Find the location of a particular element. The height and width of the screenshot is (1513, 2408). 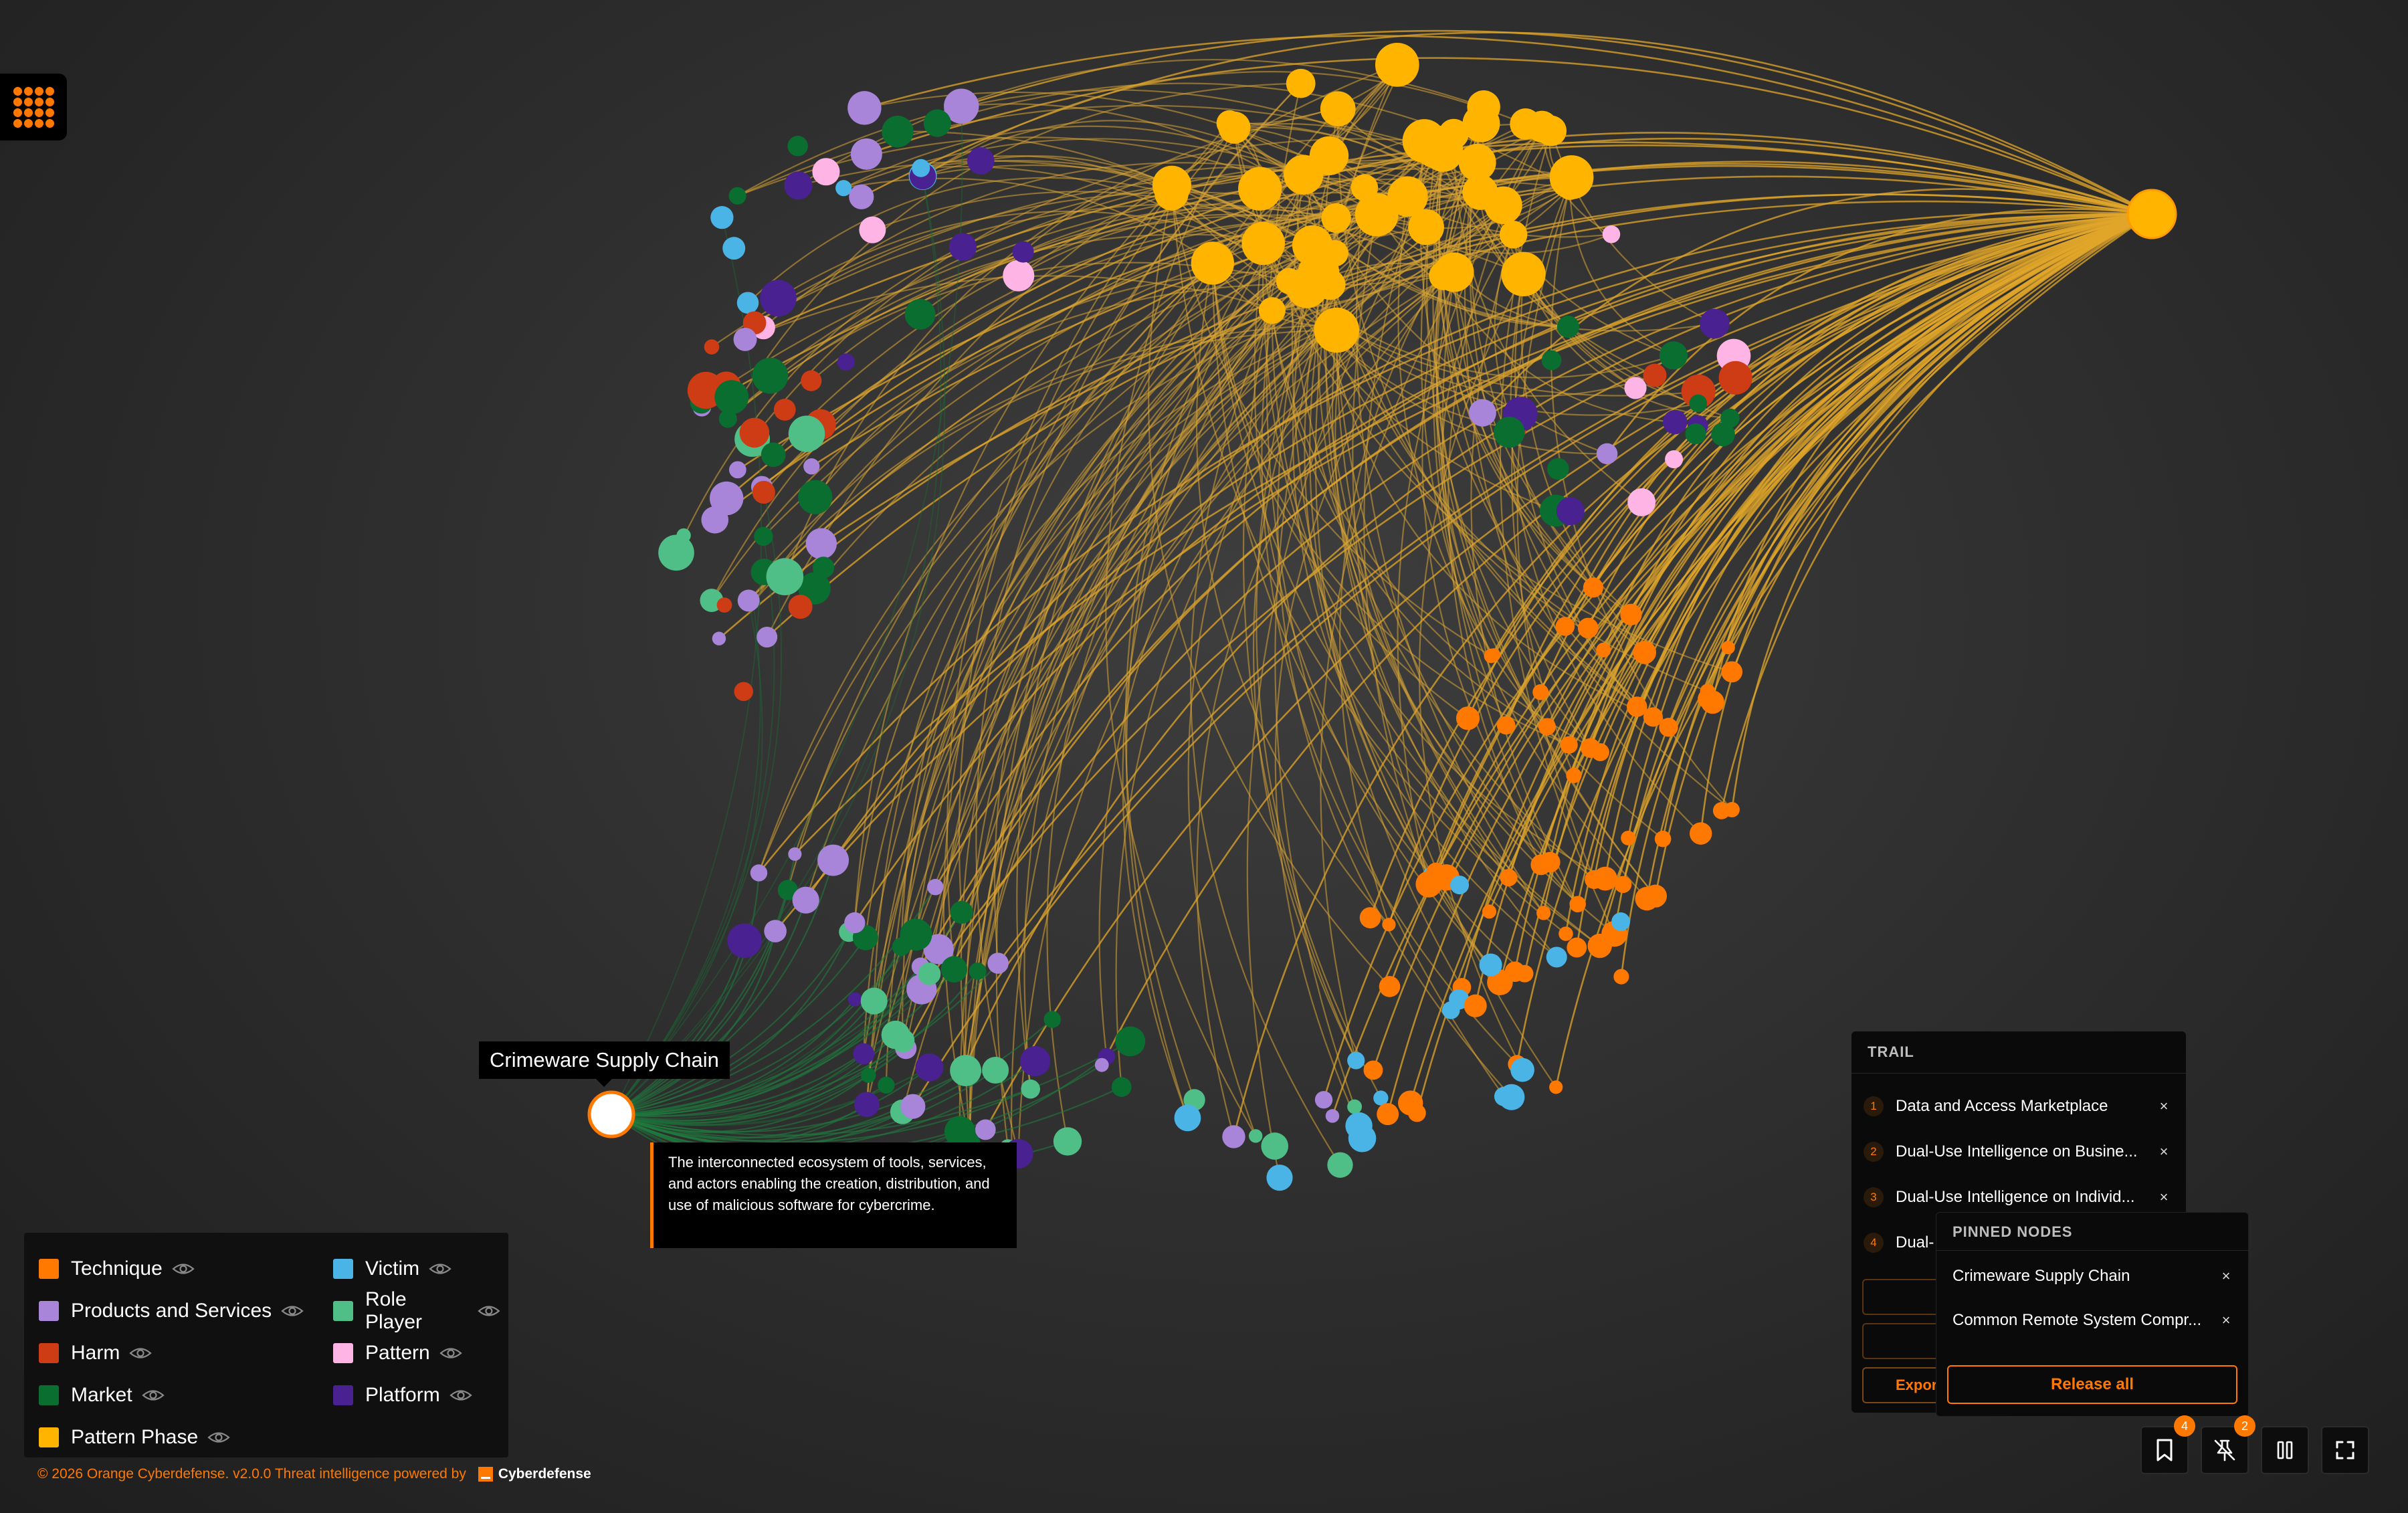

release-all-button: Release all is located at coordinates (2092, 1384).